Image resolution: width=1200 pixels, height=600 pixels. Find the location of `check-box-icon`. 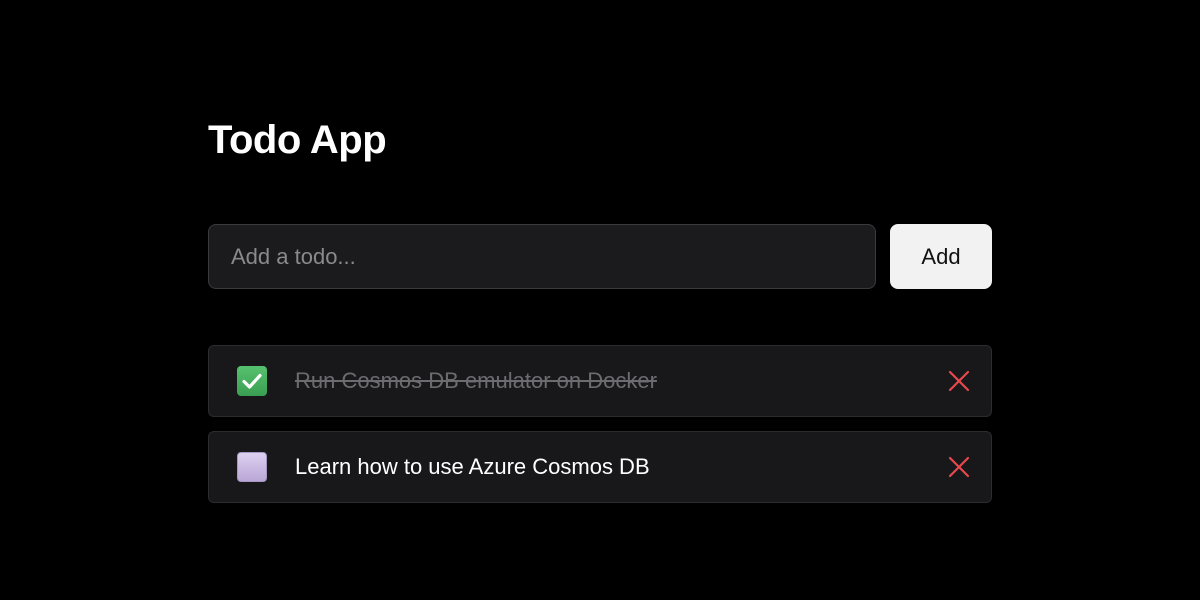

check-box-icon is located at coordinates (252, 381).